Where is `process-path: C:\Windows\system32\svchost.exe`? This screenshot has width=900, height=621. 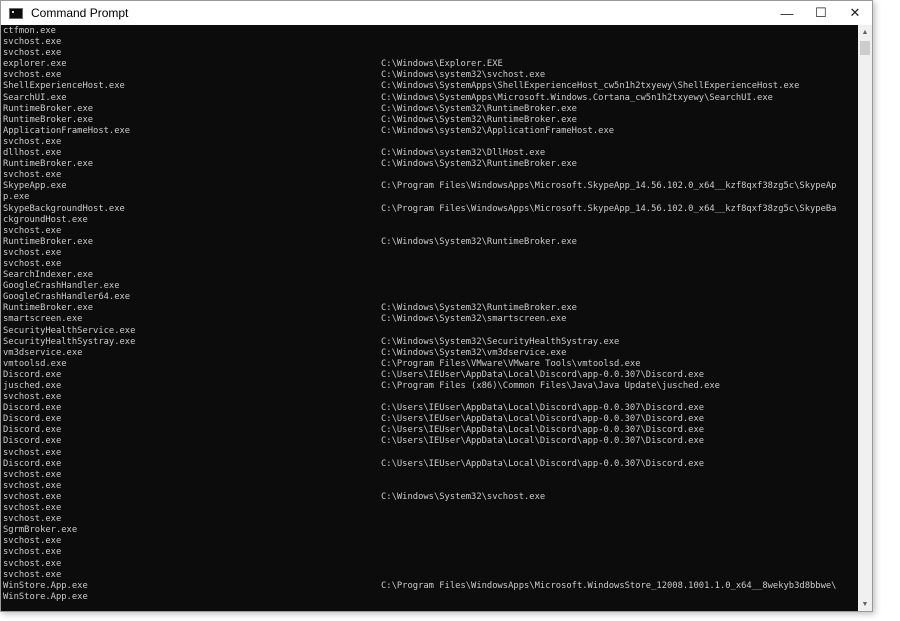 process-path: C:\Windows\system32\svchost.exe is located at coordinates (463, 75).